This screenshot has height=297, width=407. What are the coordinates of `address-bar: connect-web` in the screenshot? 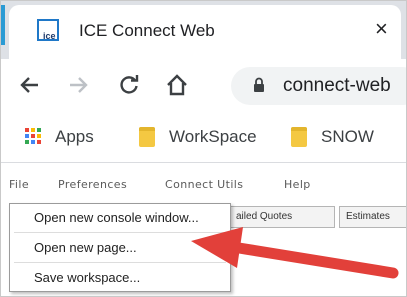 It's located at (318, 86).